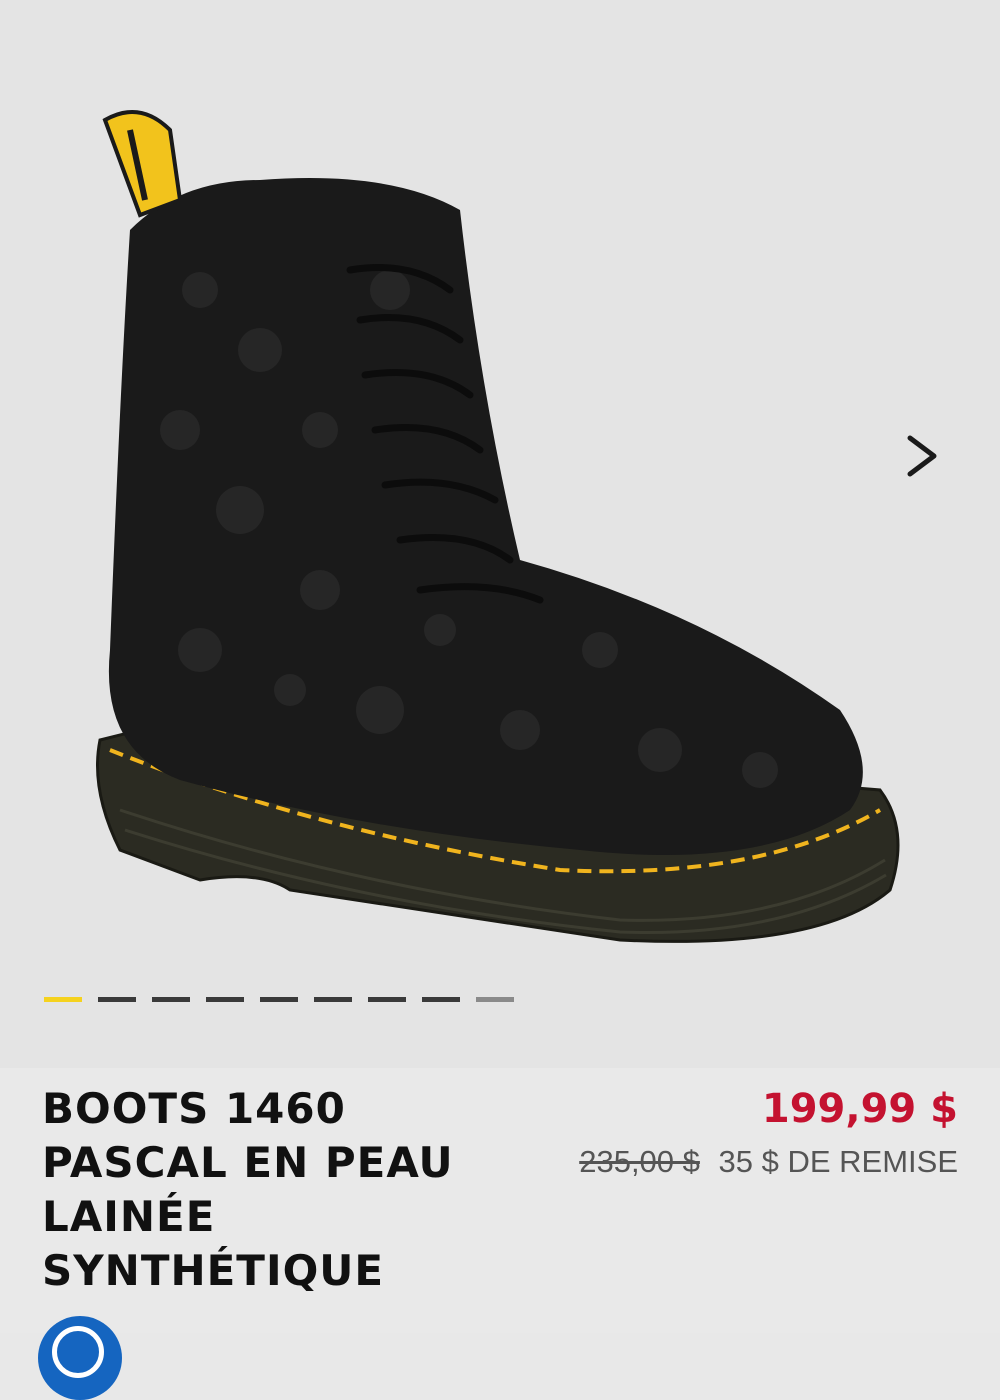  I want to click on price-block: 199,99 $ 235,00 $ 35 $ DE REMISE, so click(768, 1131).